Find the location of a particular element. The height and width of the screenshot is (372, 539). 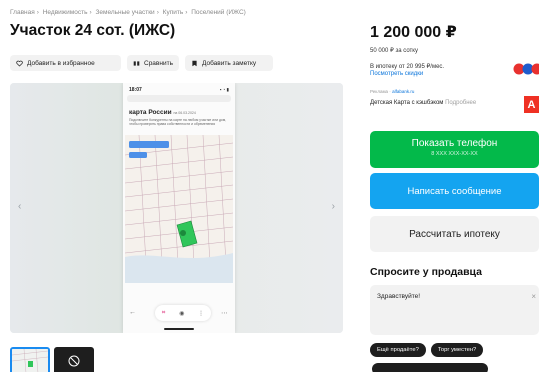

price: 1 200 000 ₽ is located at coordinates (413, 32).